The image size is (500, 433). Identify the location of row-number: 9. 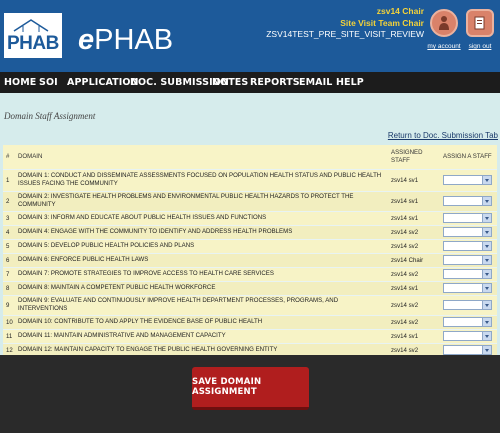
(9, 305).